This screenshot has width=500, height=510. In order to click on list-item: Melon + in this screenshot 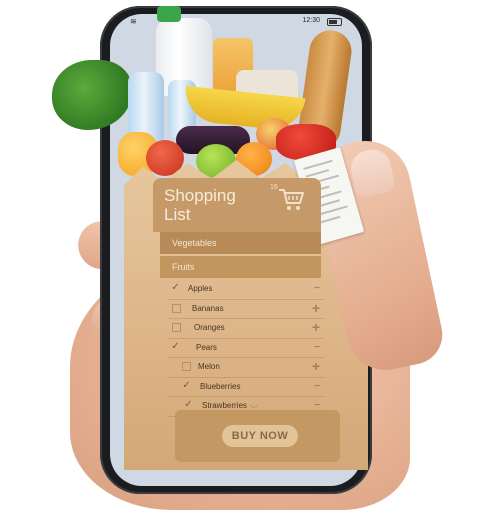, I will do `click(246, 368)`.